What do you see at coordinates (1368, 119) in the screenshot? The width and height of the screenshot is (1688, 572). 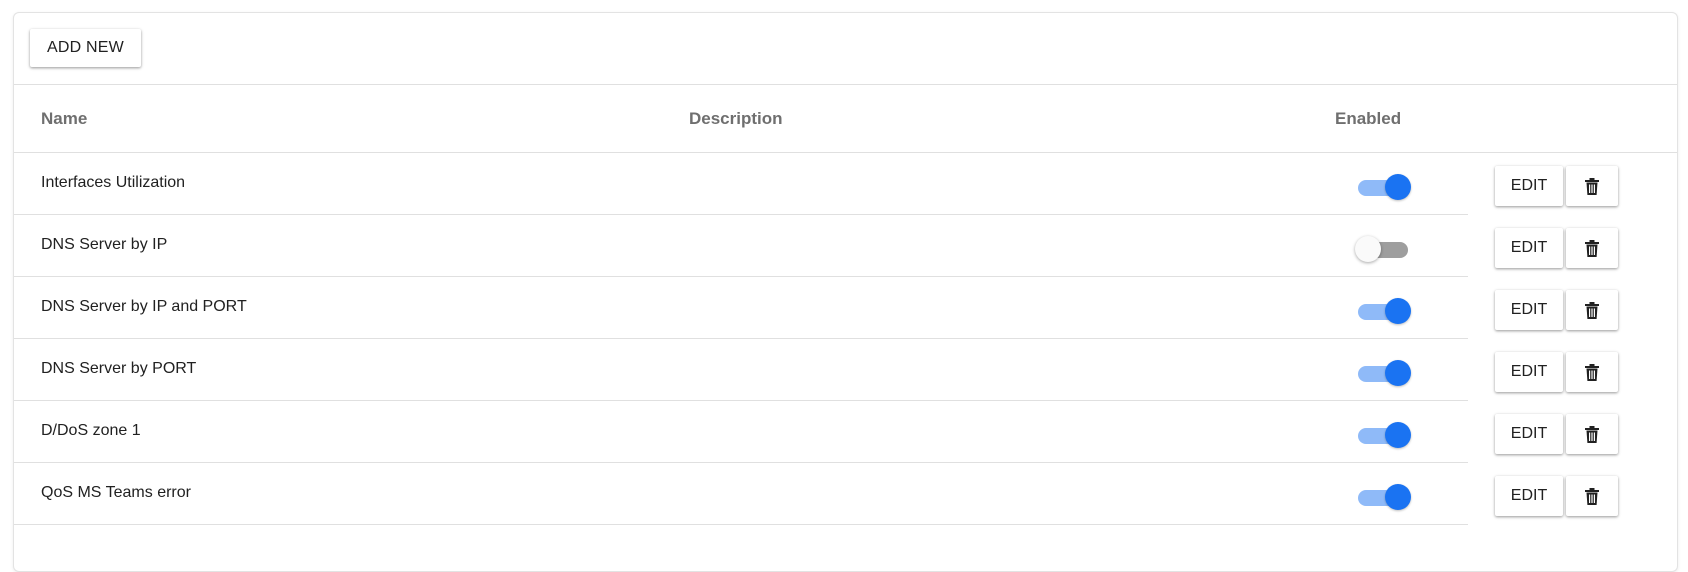 I see `column-header-enabled: Enabled` at bounding box center [1368, 119].